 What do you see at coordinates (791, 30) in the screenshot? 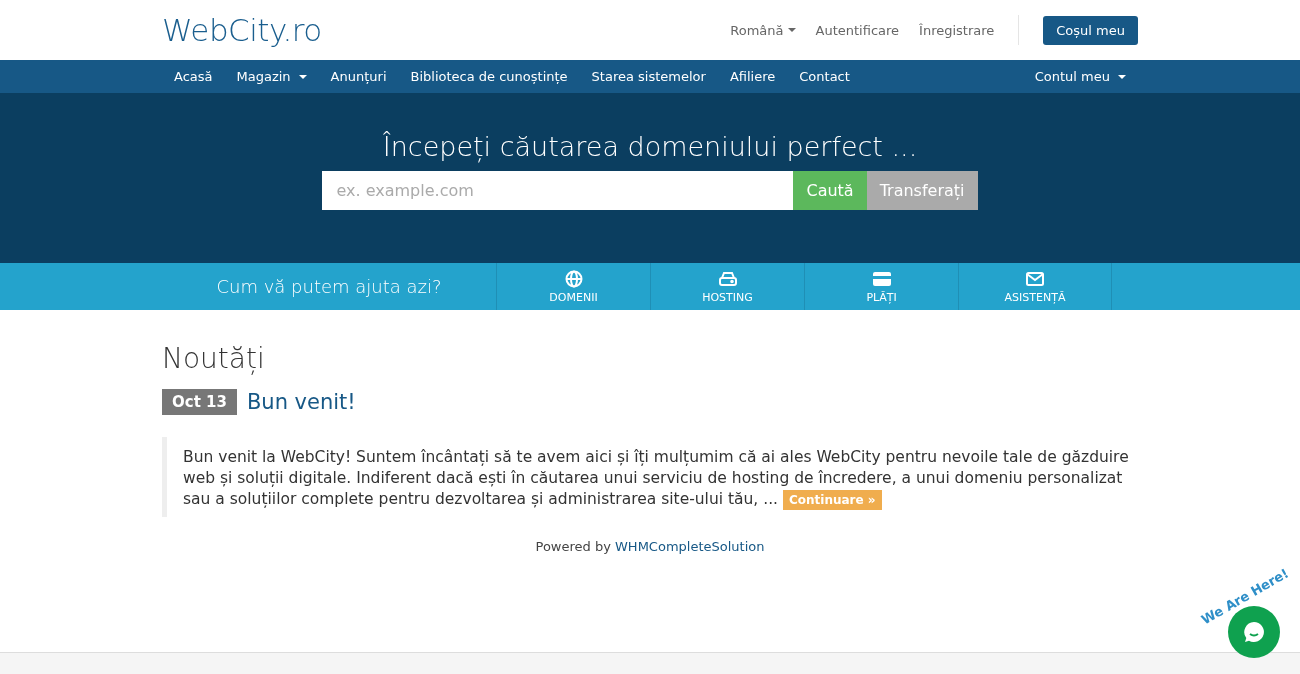
I see `caret-icon` at bounding box center [791, 30].